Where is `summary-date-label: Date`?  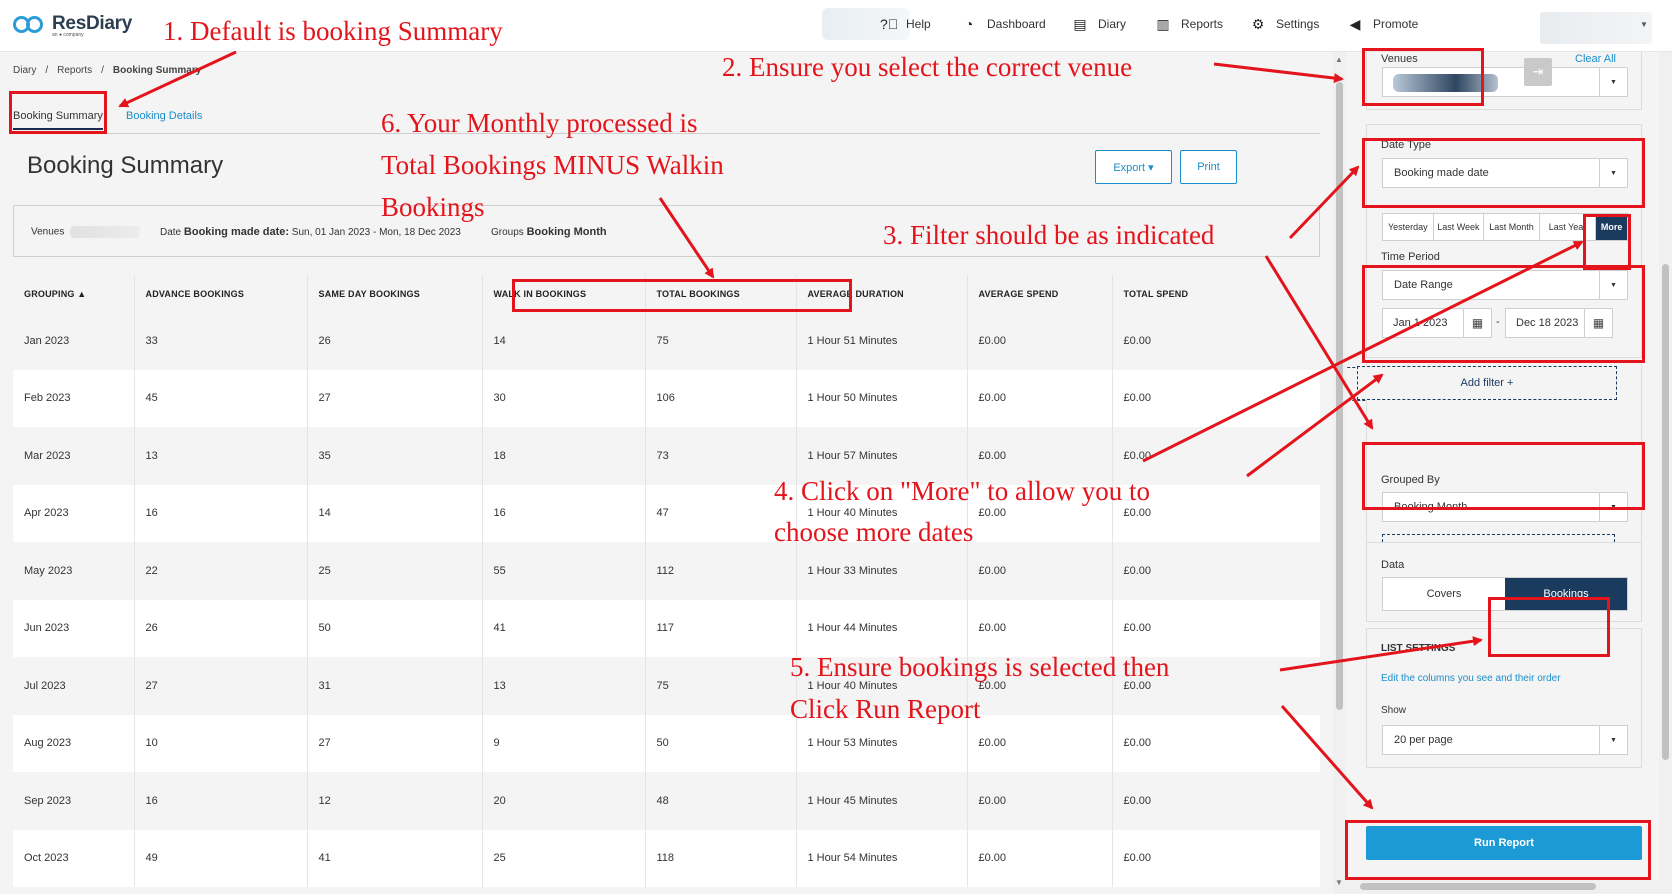
summary-date-label: Date is located at coordinates (171, 232).